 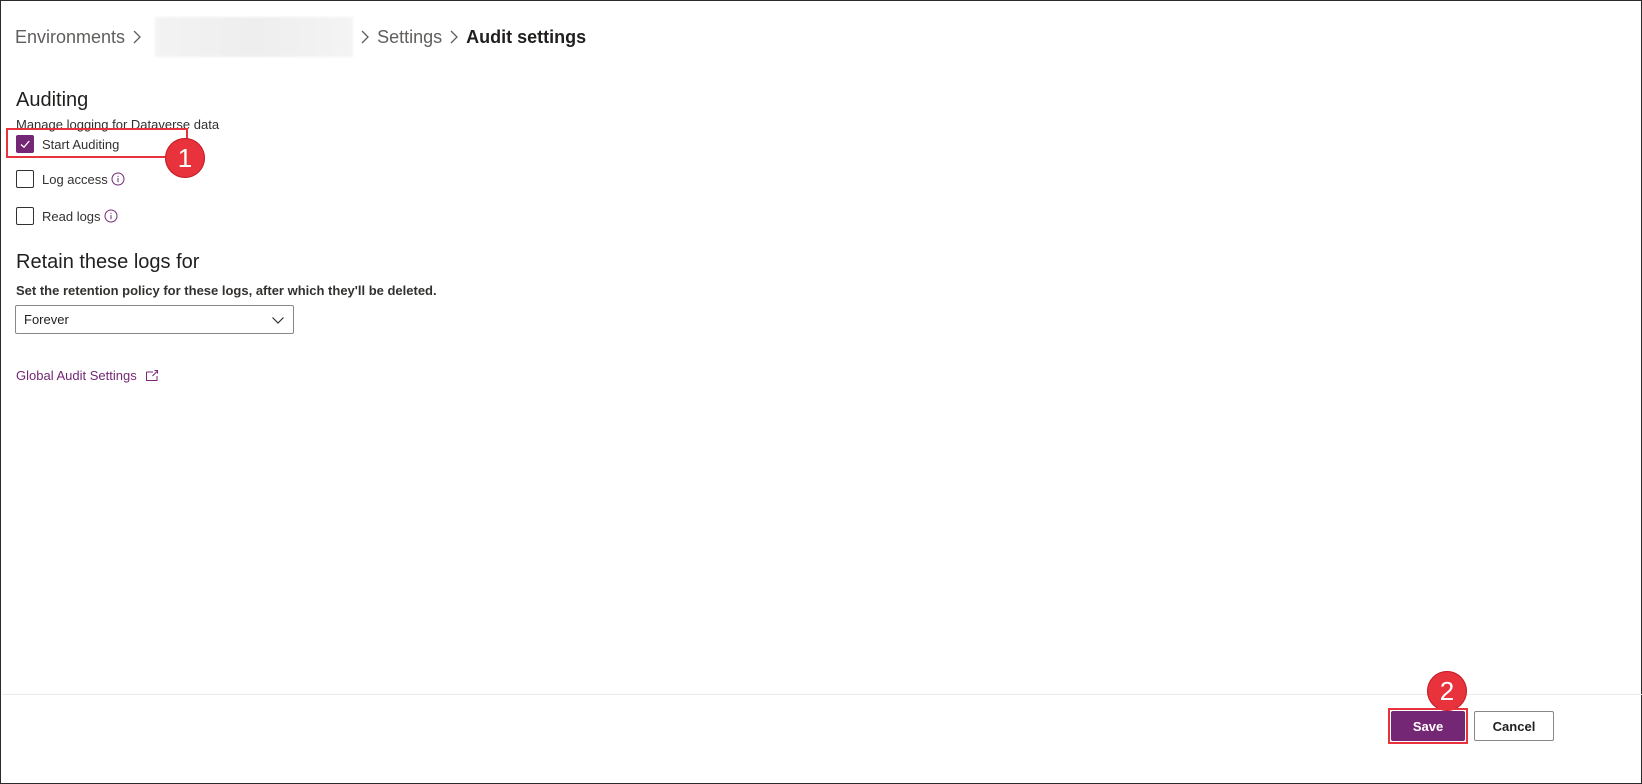 I want to click on checkbox-label: Start Auditing, so click(x=81, y=144).